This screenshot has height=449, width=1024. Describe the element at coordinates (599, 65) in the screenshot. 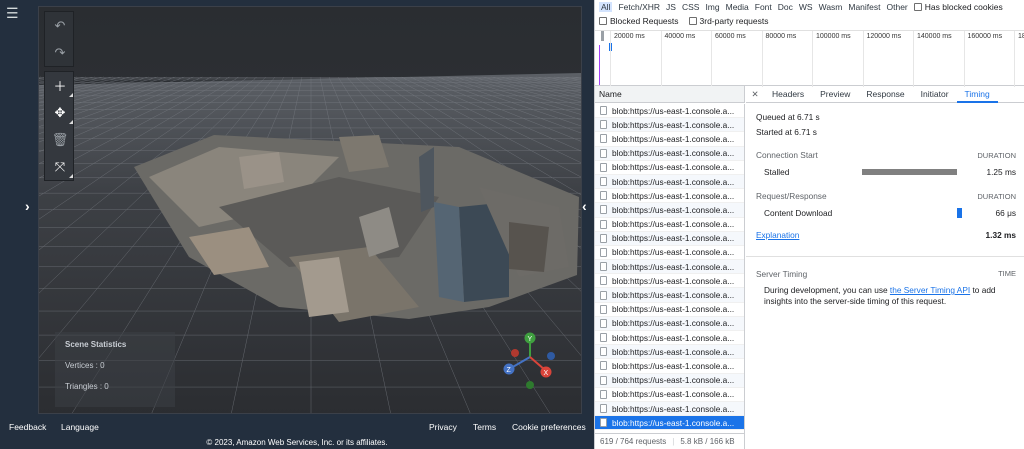

I see `overview-marker` at that location.